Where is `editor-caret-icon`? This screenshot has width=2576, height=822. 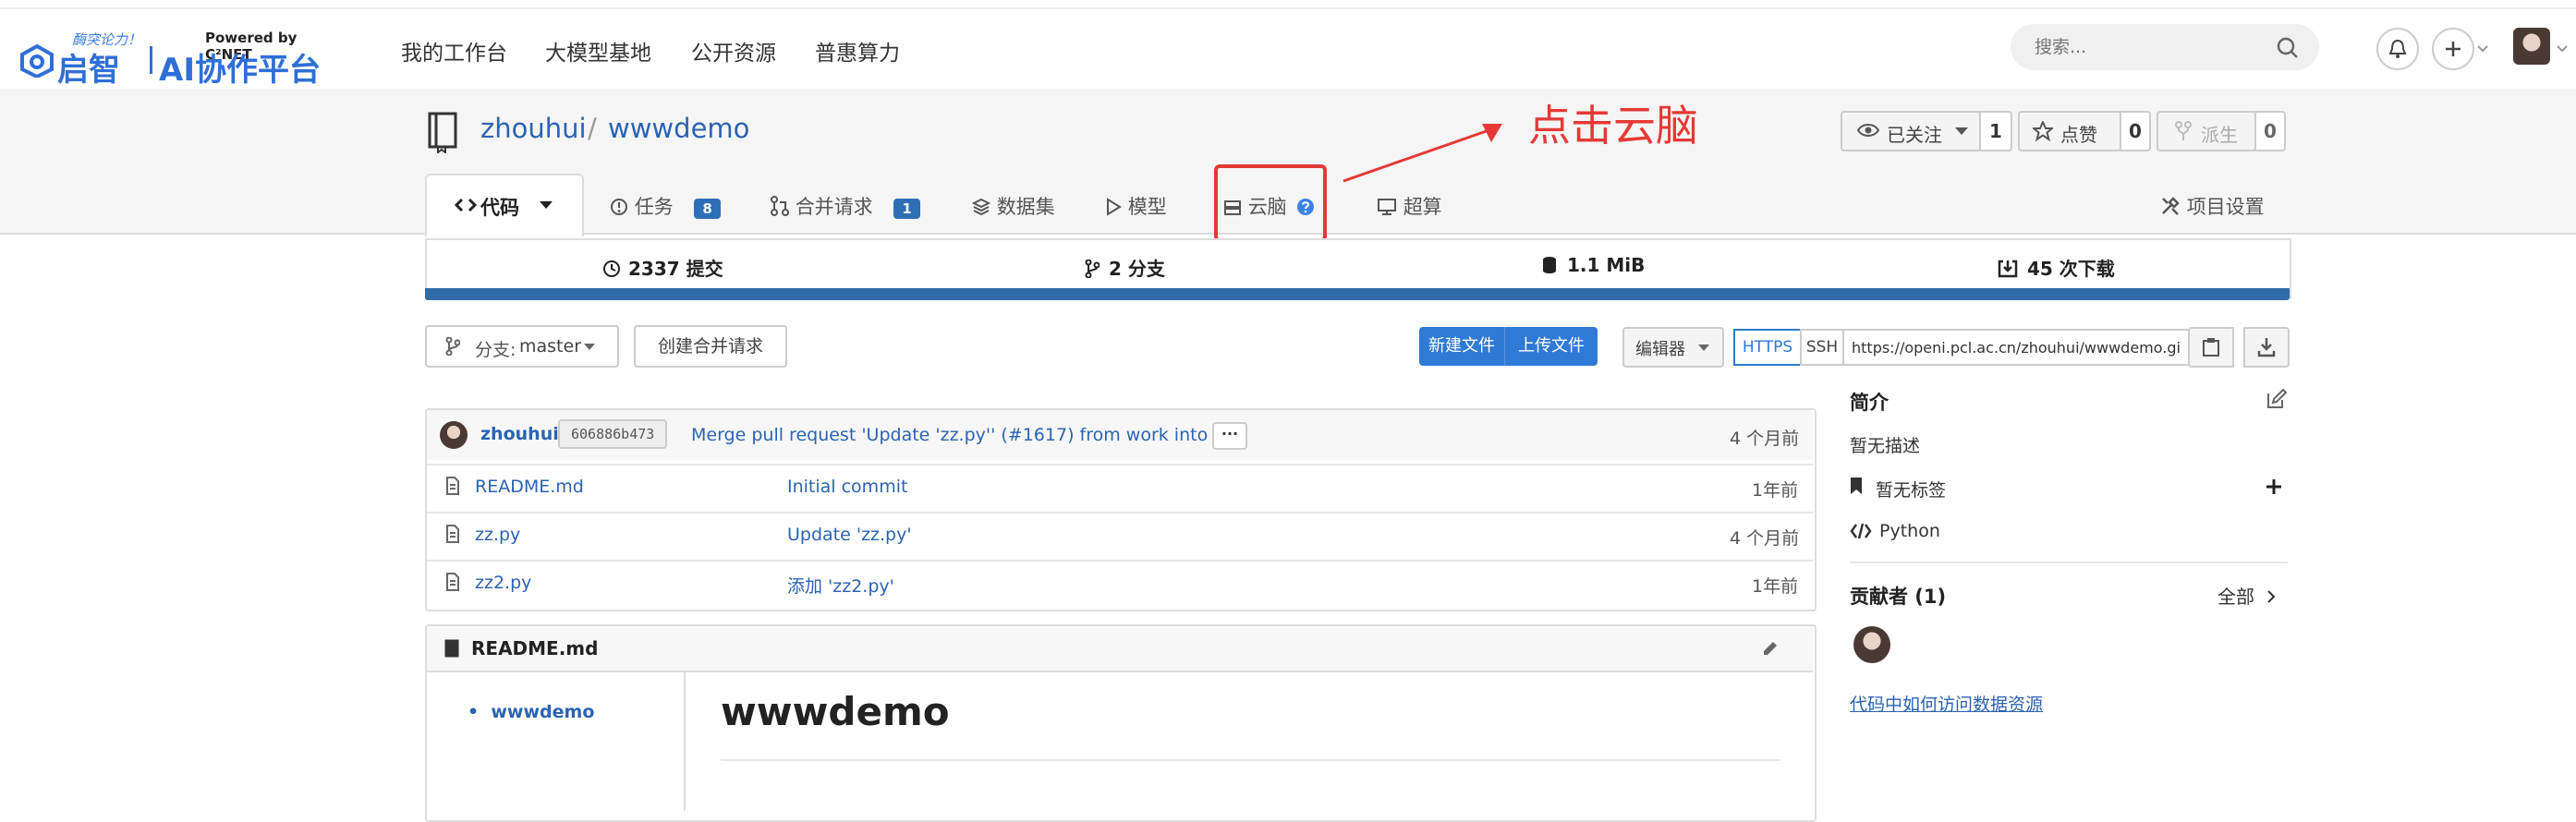
editor-caret-icon is located at coordinates (1703, 348).